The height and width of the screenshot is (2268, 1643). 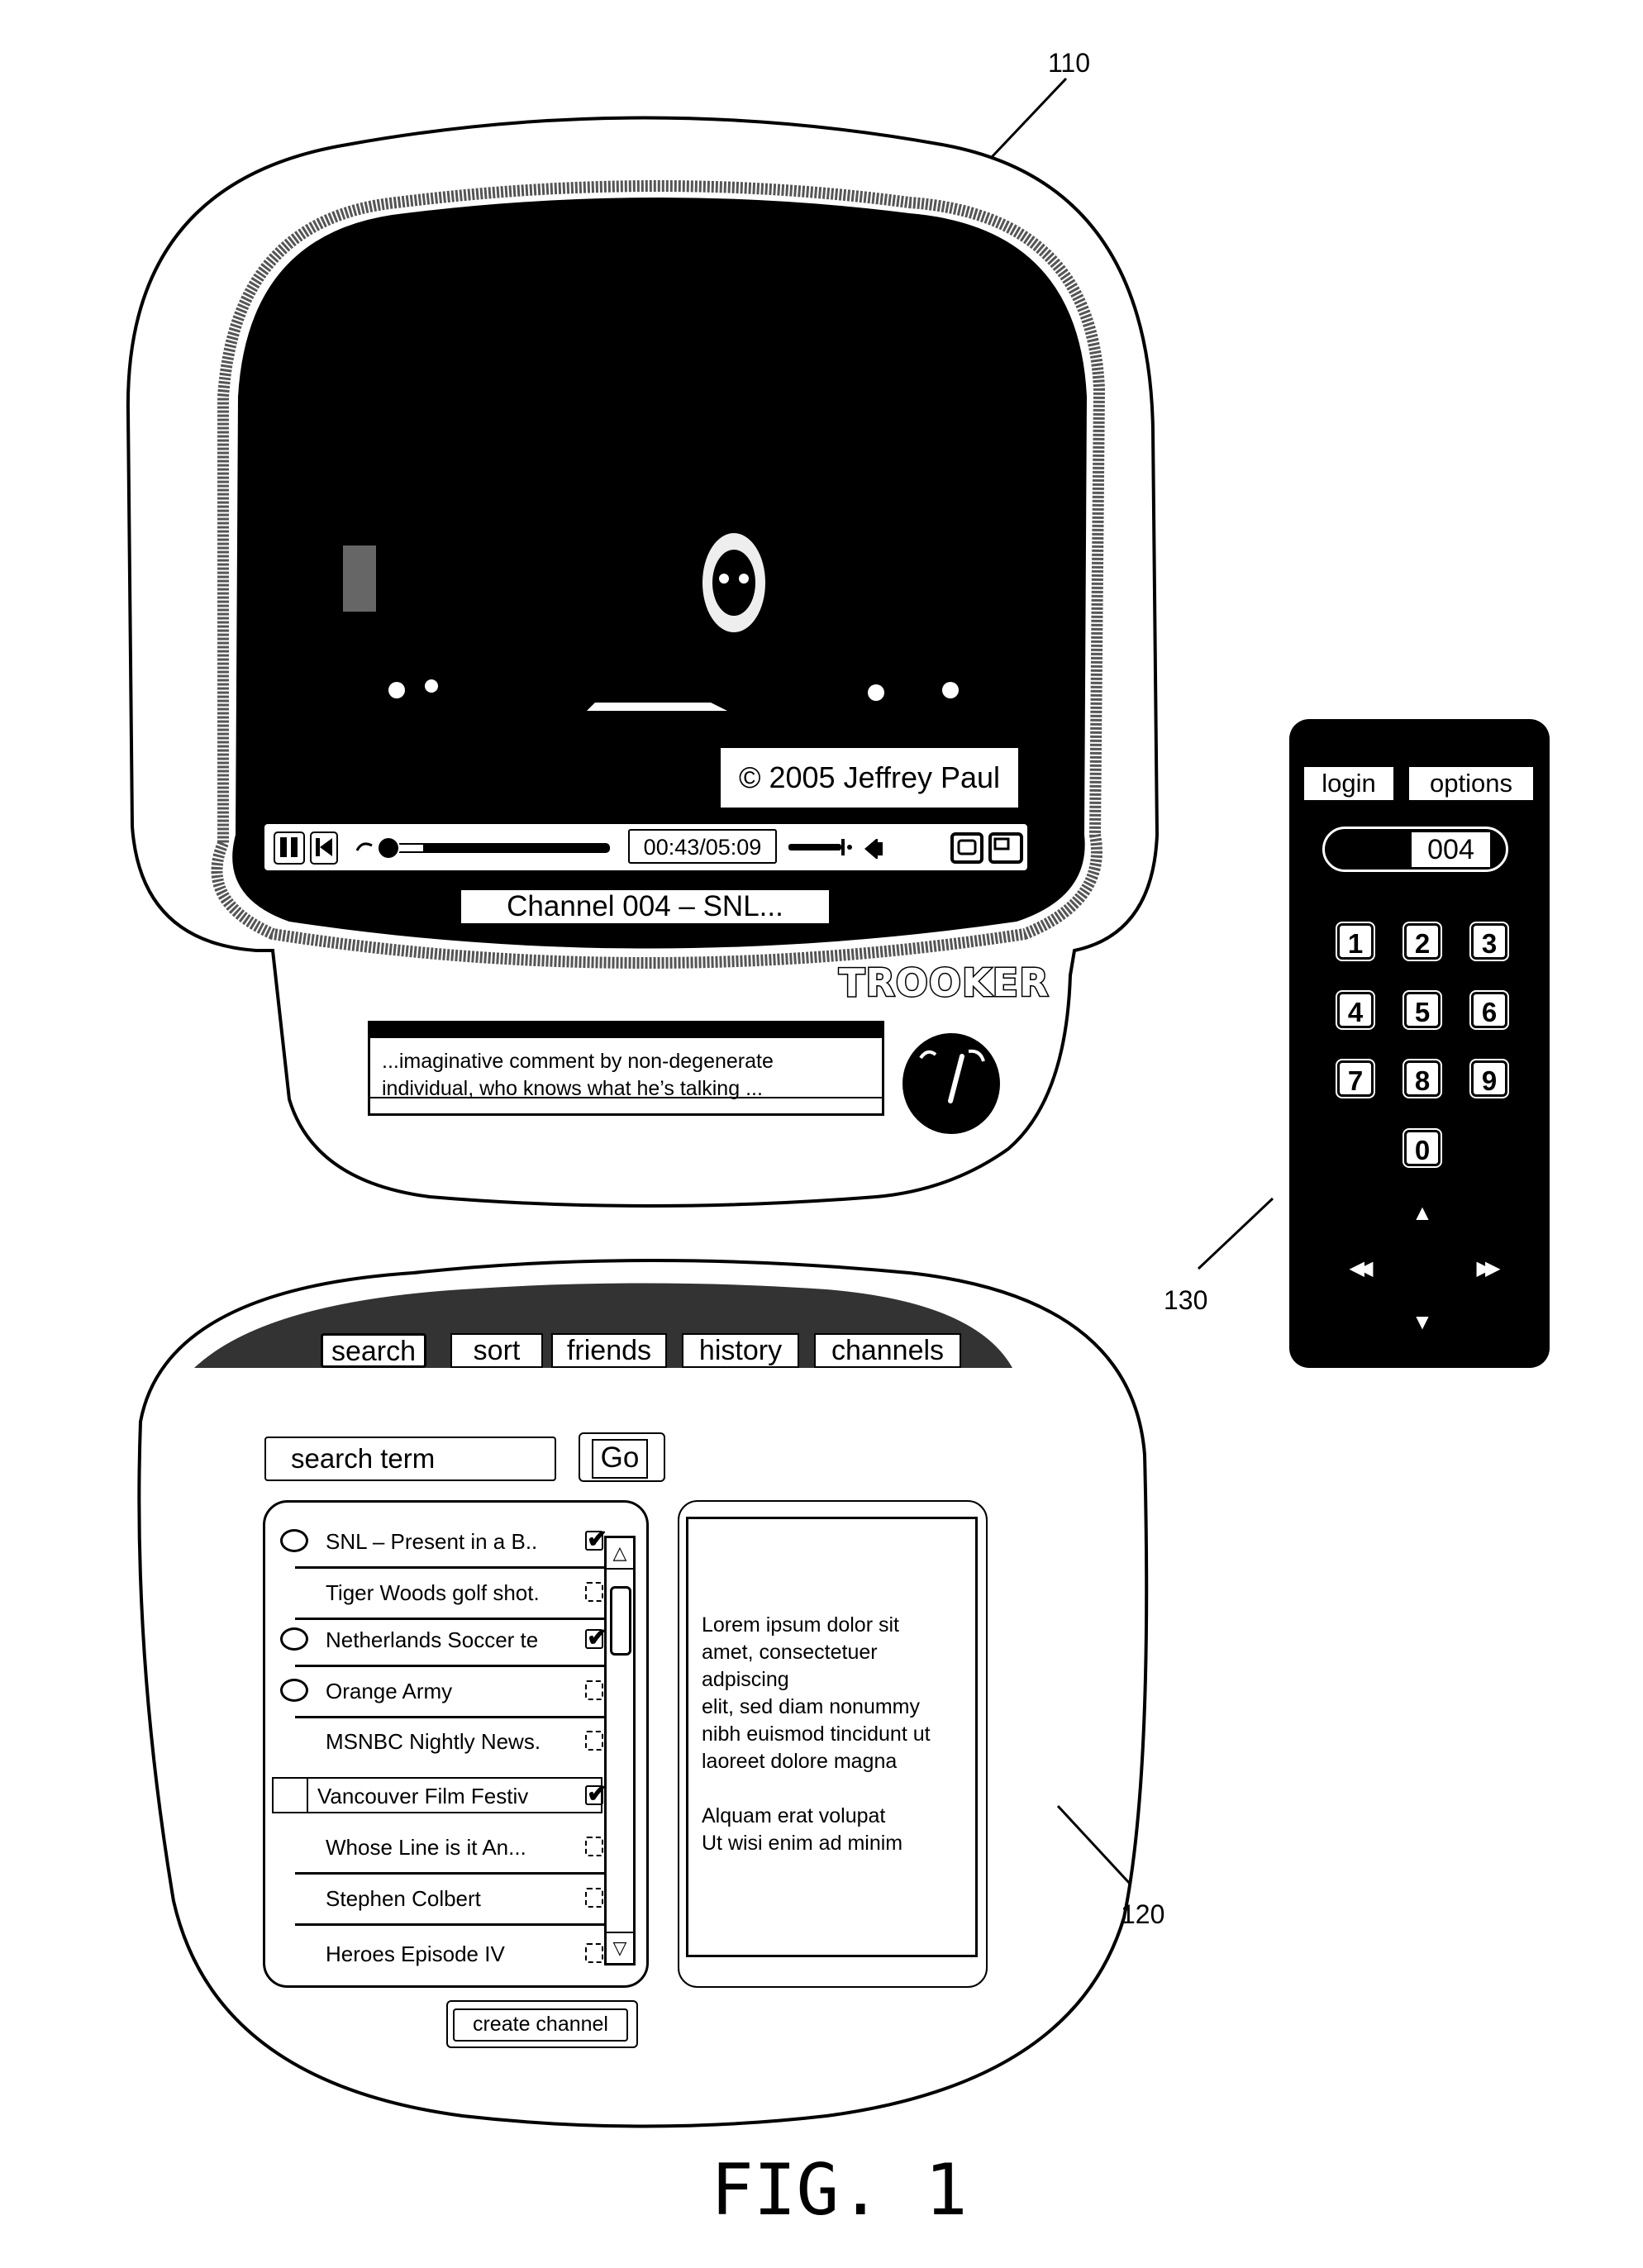 What do you see at coordinates (1422, 1212) in the screenshot?
I see `up-arrow-icon: ▲` at bounding box center [1422, 1212].